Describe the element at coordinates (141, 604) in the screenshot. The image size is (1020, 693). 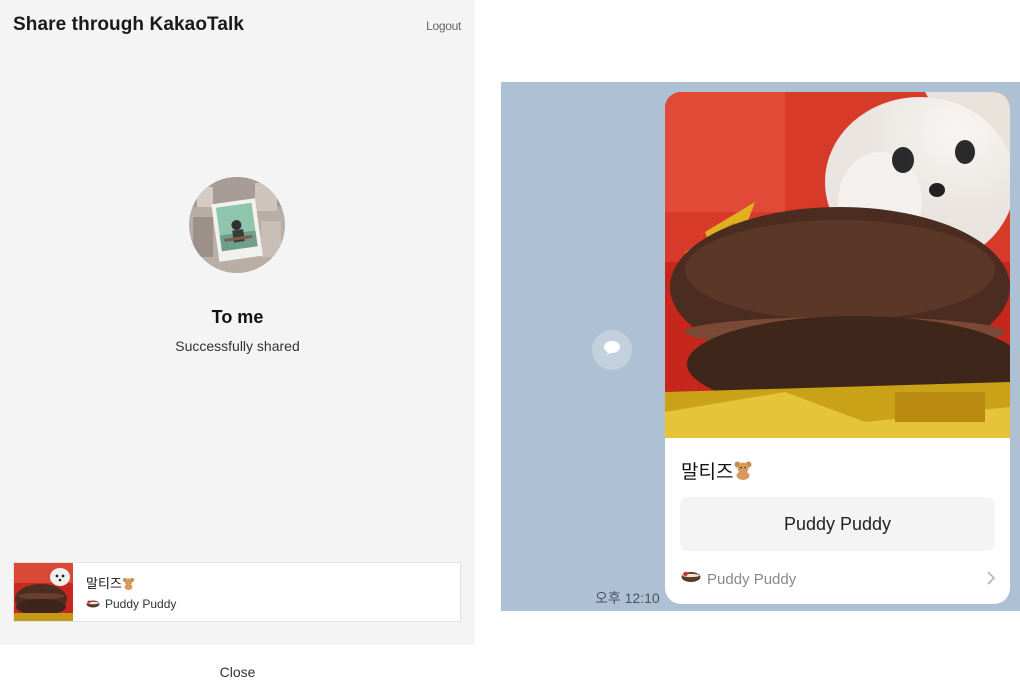
I see `preview-source-text: Puddy Puddy` at that location.